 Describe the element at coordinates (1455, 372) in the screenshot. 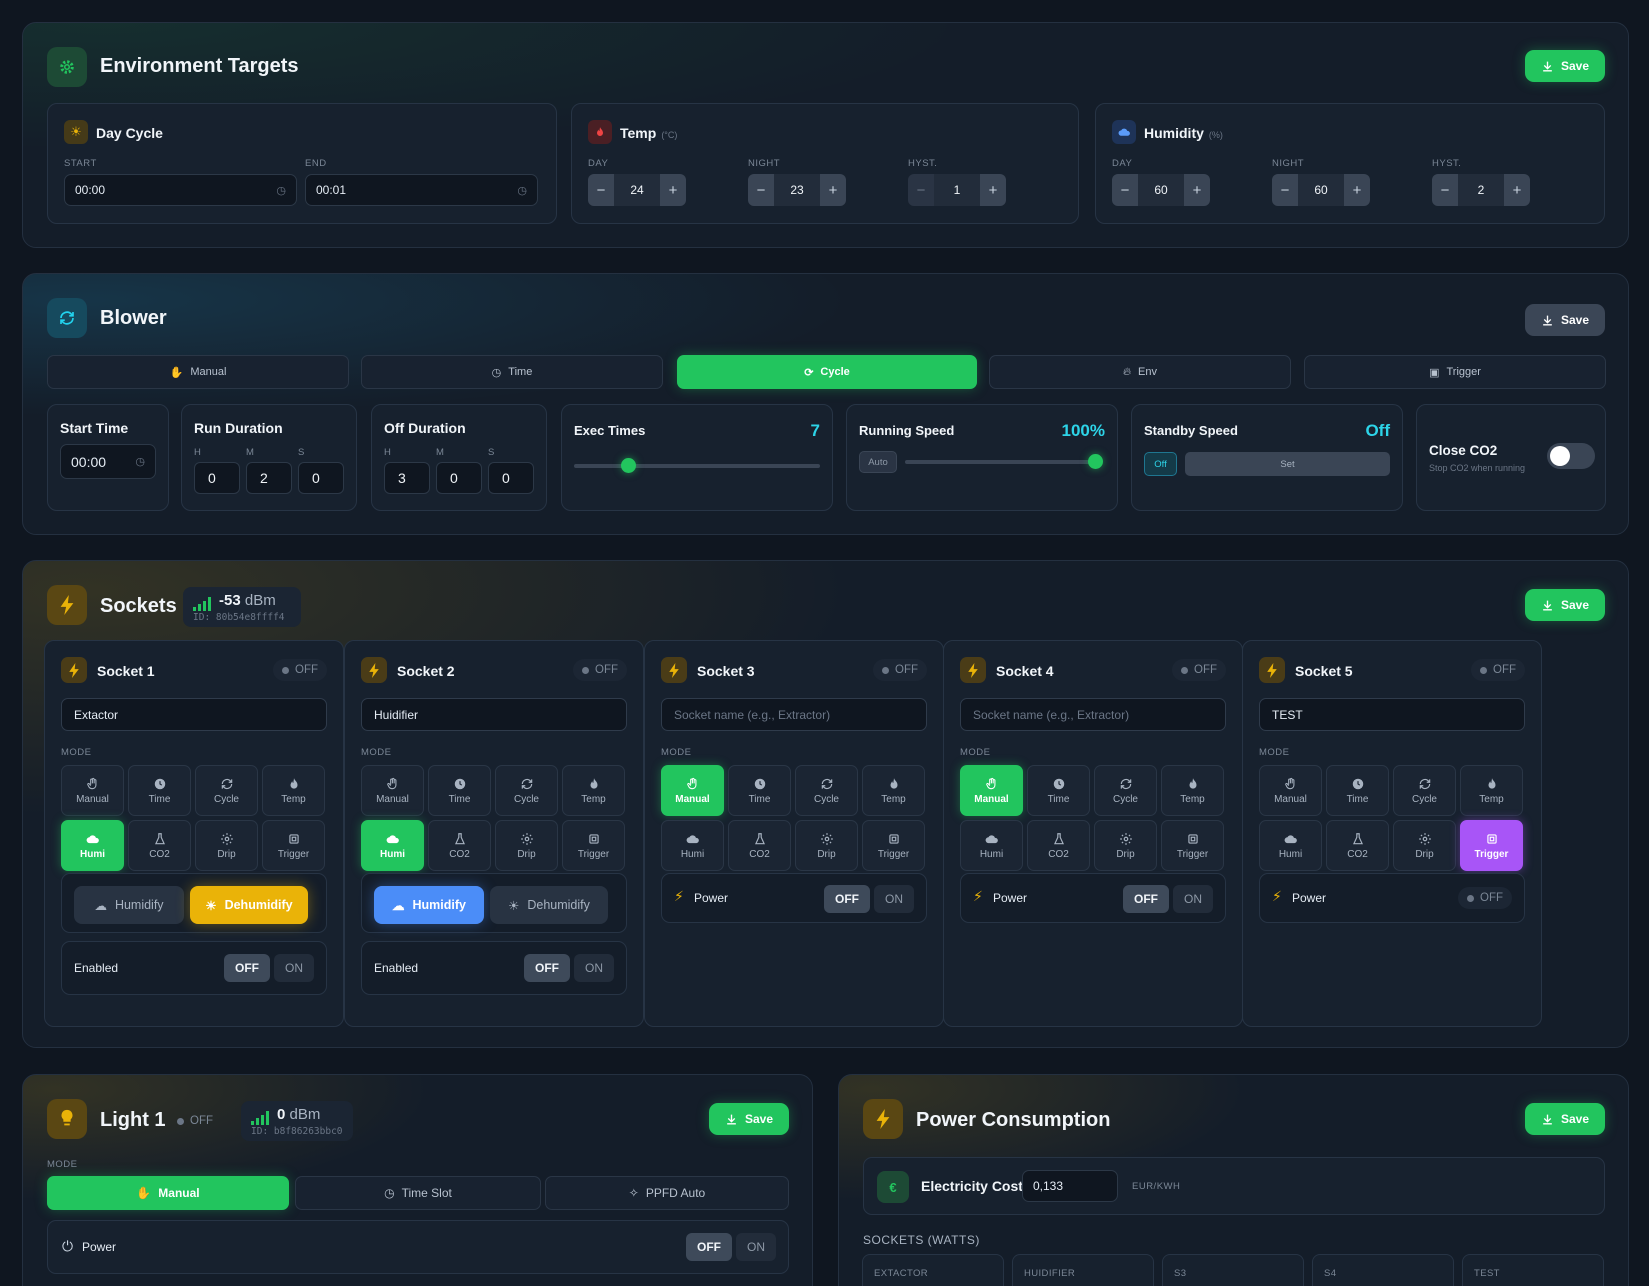

I see `tab-trigger: ▣ Trigger` at that location.